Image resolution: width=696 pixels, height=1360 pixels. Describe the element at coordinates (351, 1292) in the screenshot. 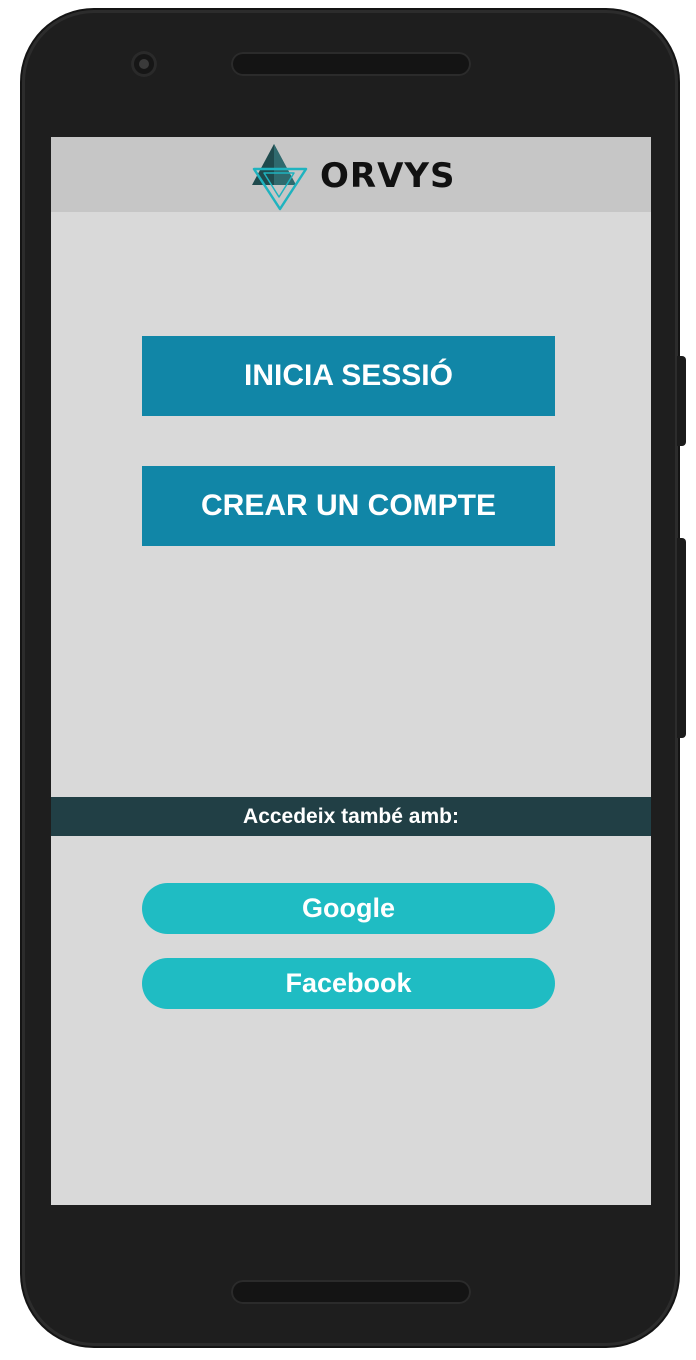

I see `bottom-speaker` at that location.